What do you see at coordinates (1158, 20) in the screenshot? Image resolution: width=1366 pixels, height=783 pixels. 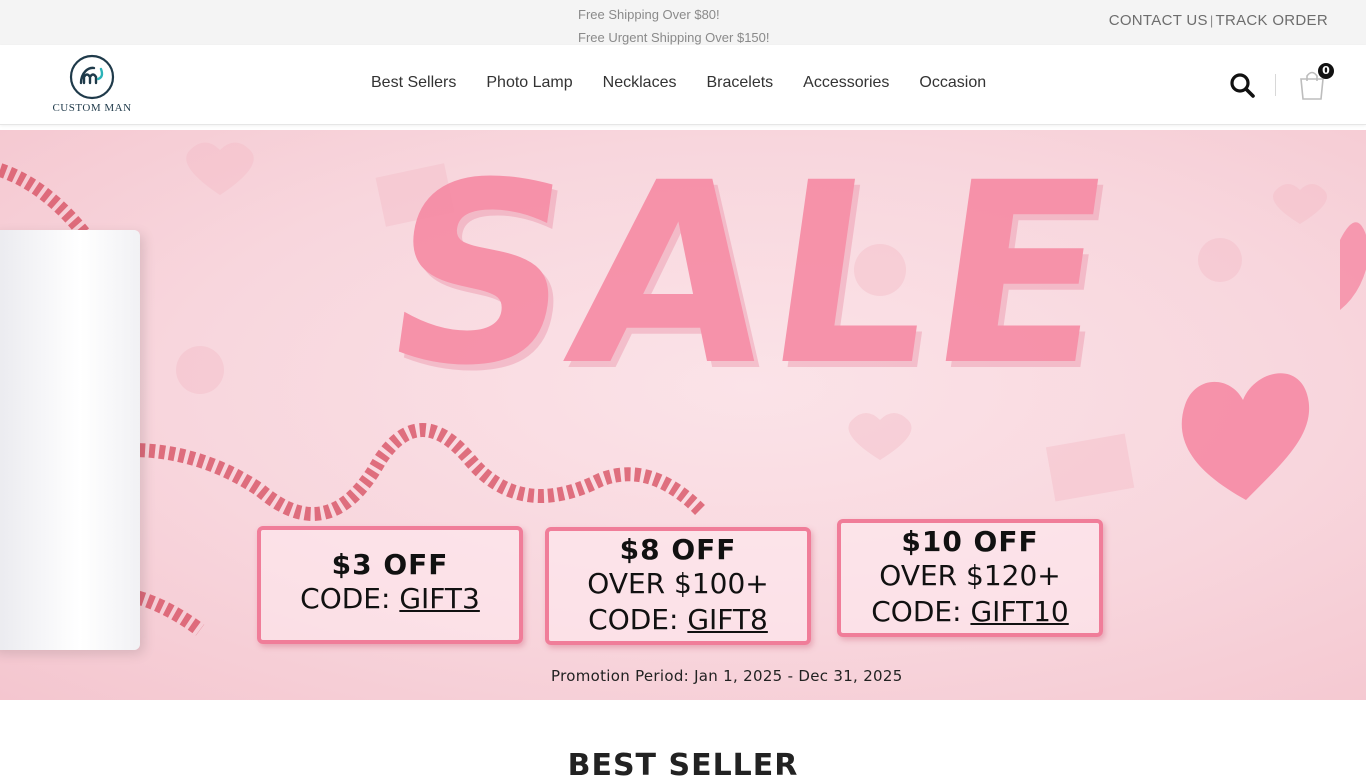 I see `contact-us-link: CONTACT US` at bounding box center [1158, 20].